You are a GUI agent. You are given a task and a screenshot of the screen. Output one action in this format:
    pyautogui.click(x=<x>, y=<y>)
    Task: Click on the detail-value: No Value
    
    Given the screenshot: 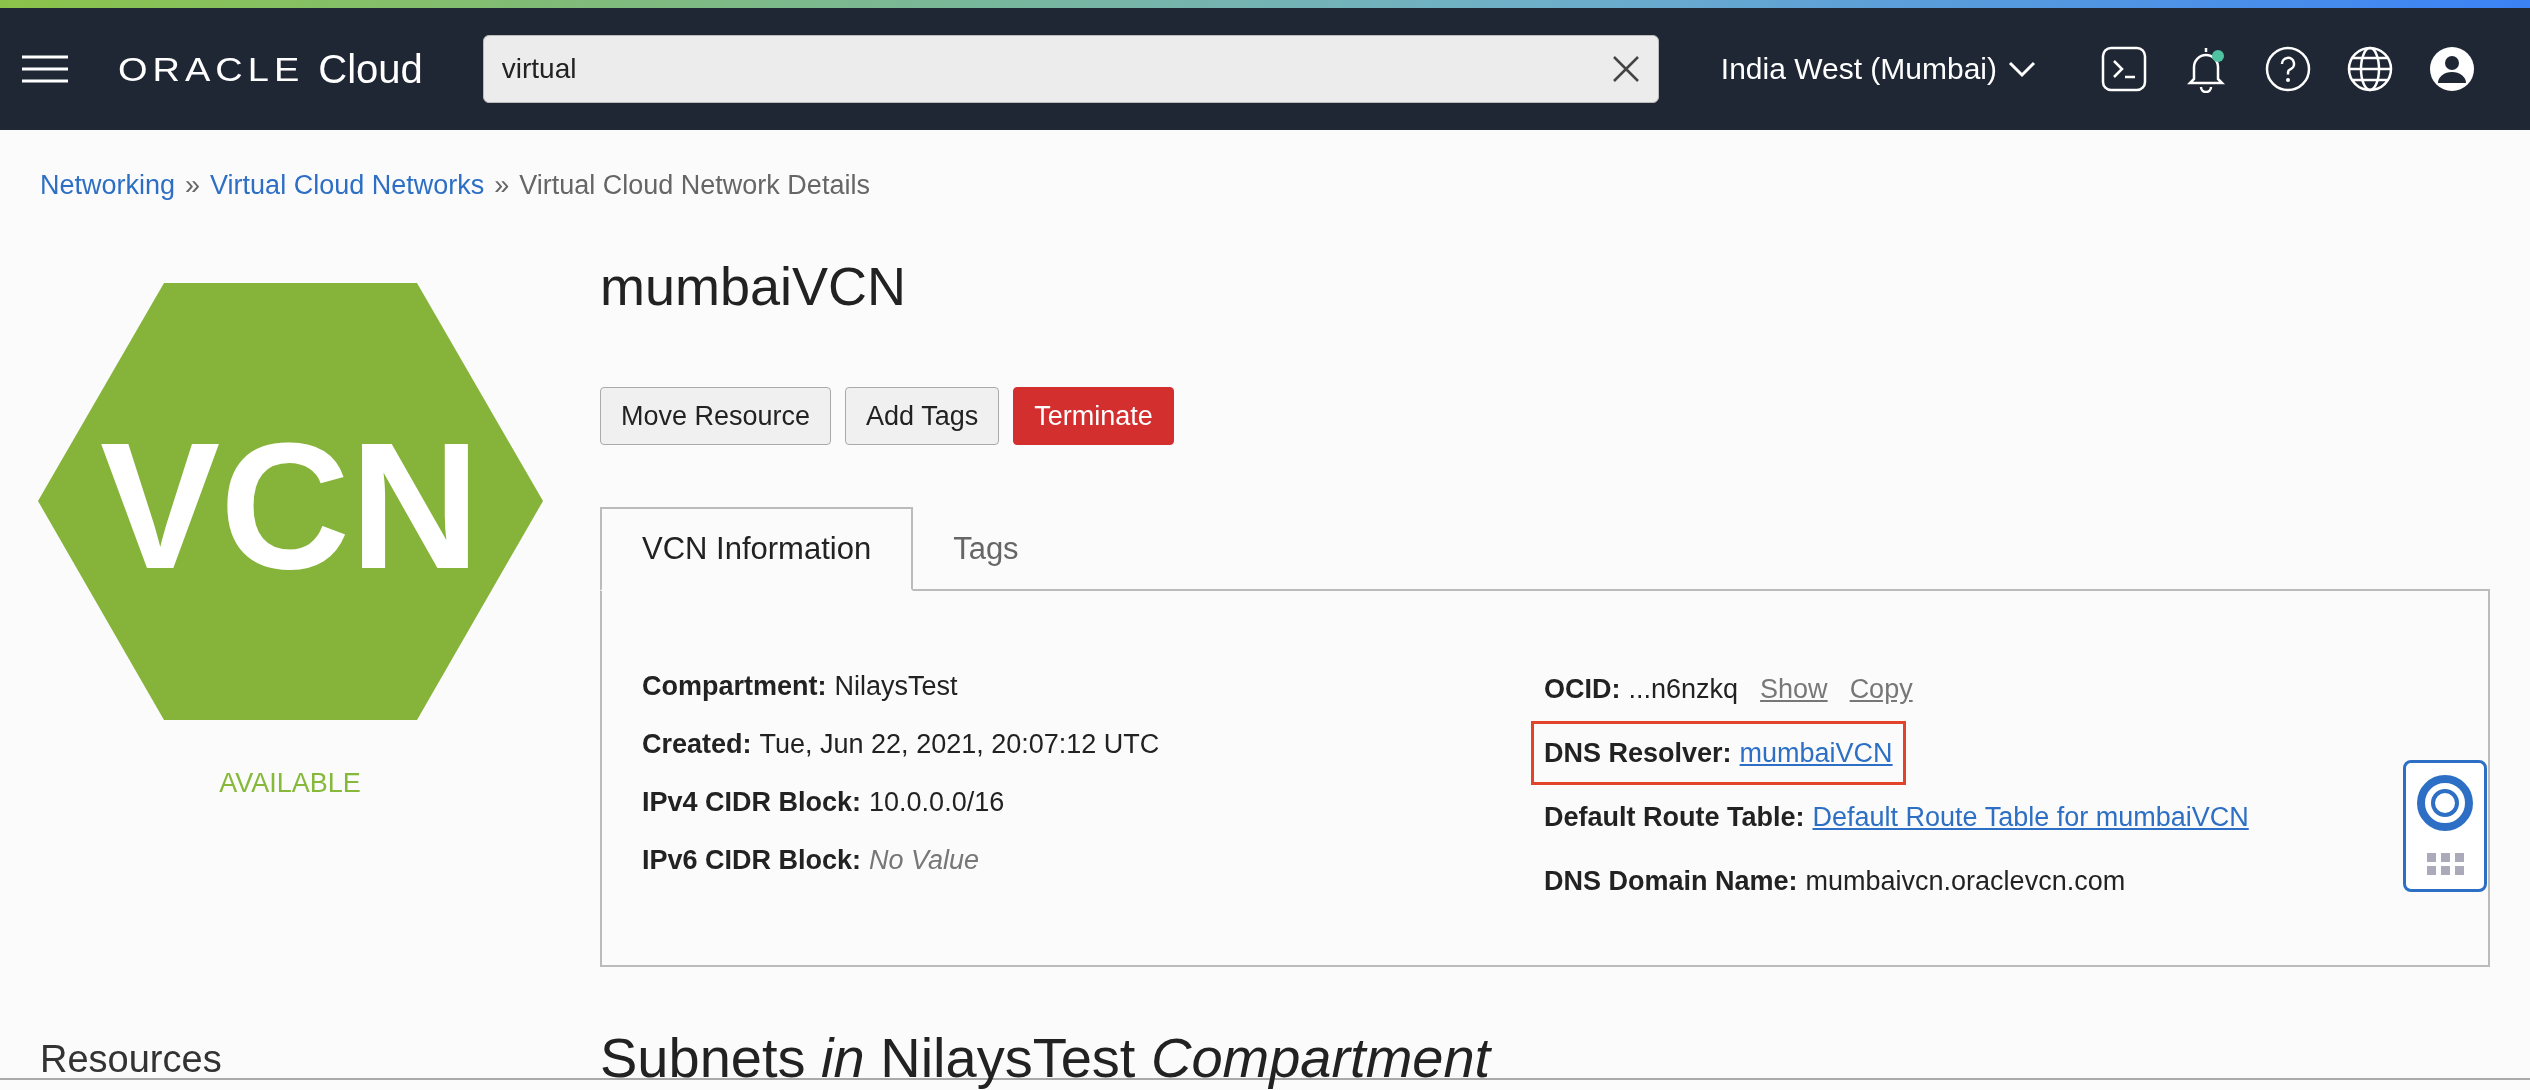 What is the action you would take?
    pyautogui.click(x=924, y=860)
    